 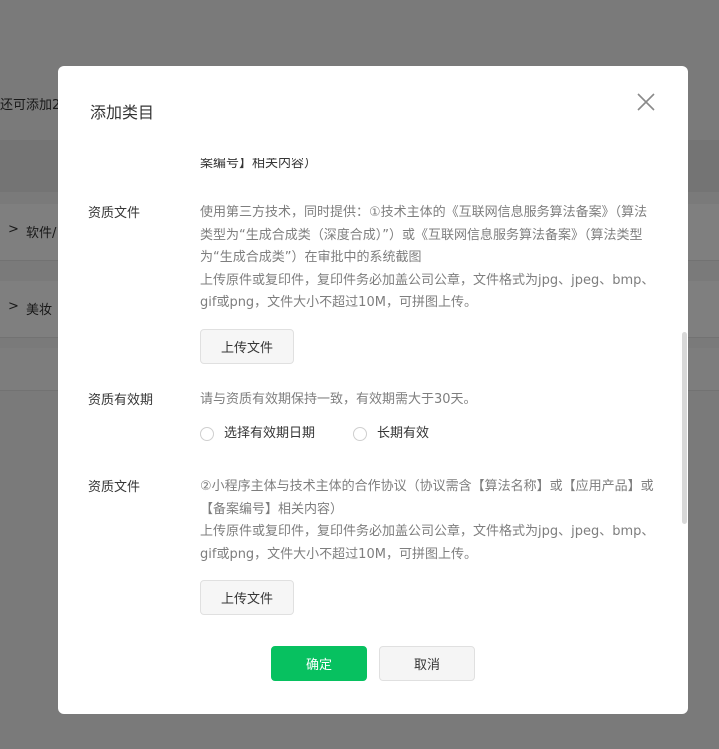 I want to click on validity-radio-group: 选择有效期日期 长期有效, so click(x=429, y=433).